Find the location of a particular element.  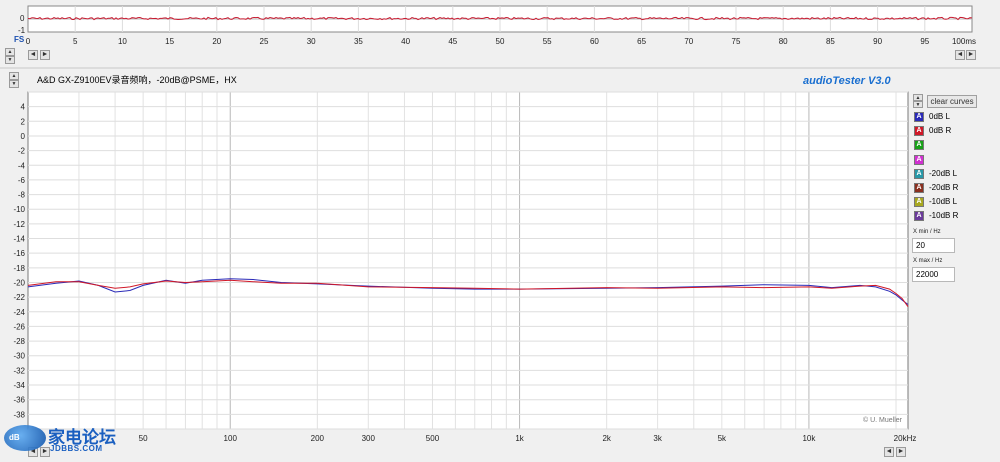

copyright-note: © U. Mueller is located at coordinates (883, 420).